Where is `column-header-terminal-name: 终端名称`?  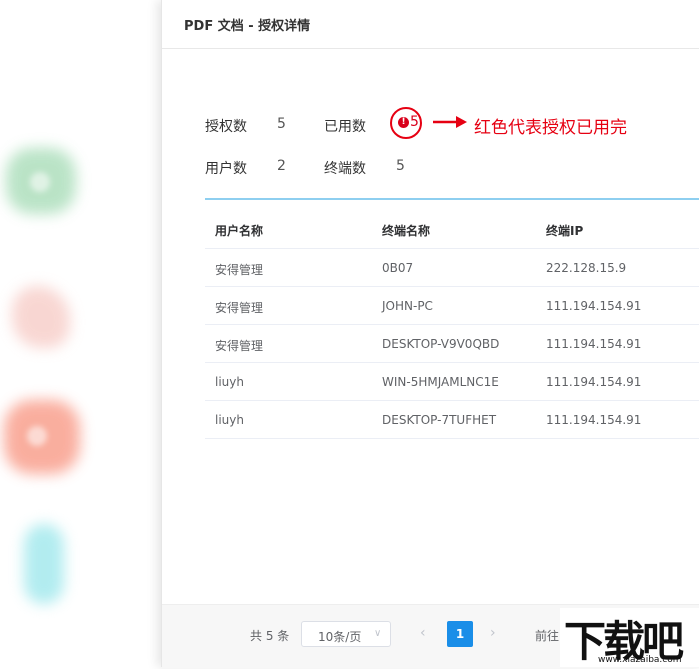 column-header-terminal-name: 终端名称 is located at coordinates (406, 231).